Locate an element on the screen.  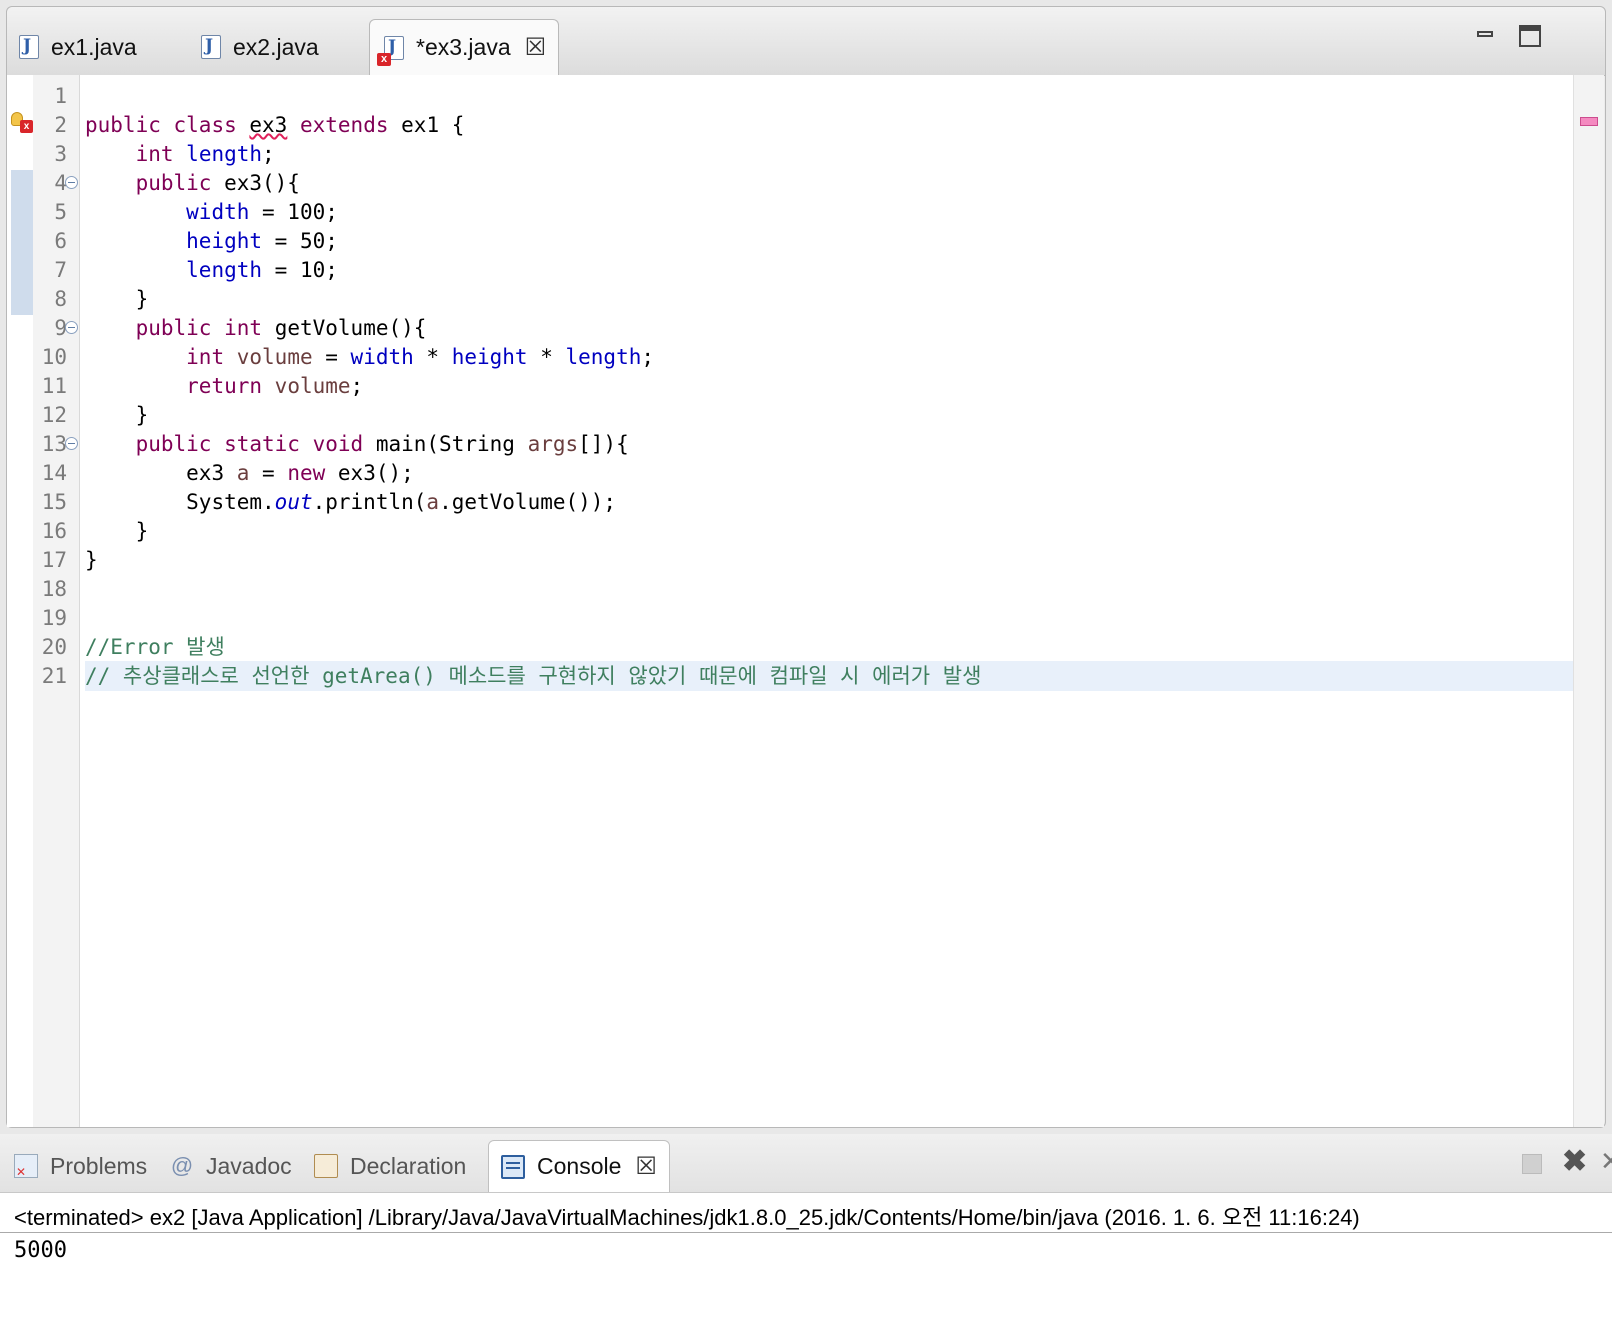
tab-ex2-java: J ex2.java is located at coordinates (260, 47).